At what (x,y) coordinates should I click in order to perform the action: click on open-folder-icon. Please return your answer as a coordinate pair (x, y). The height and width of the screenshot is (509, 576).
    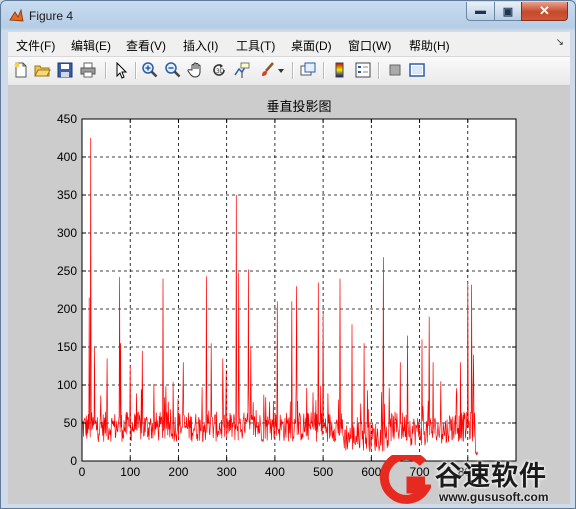
    Looking at the image, I should click on (42, 70).